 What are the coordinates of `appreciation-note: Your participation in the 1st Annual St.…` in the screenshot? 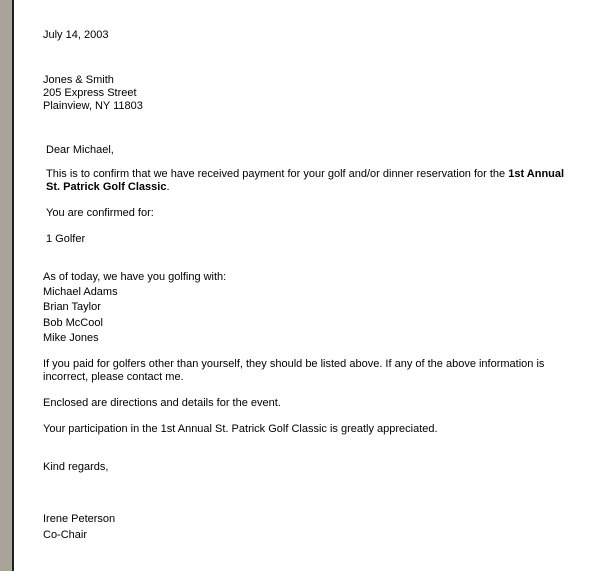 It's located at (240, 429).